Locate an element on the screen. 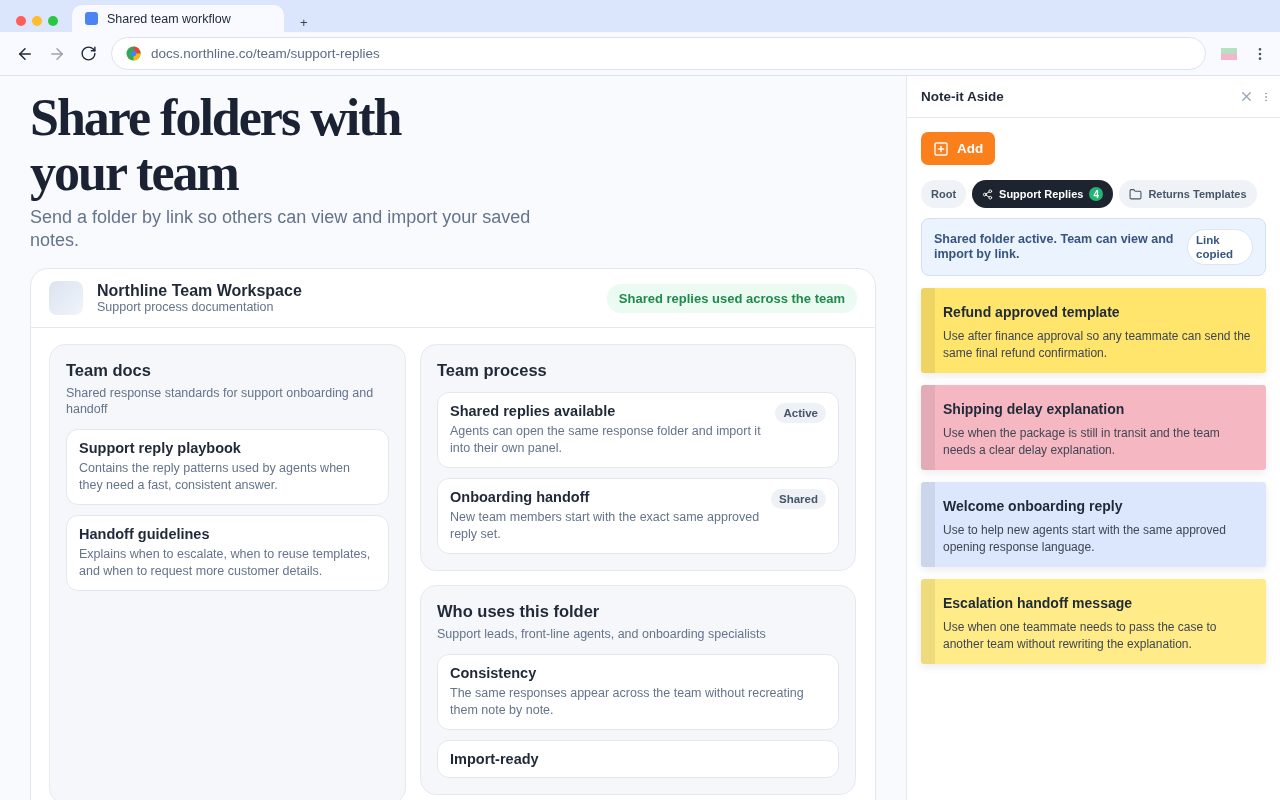 The width and height of the screenshot is (1280, 800). reload-icon is located at coordinates (88, 53).